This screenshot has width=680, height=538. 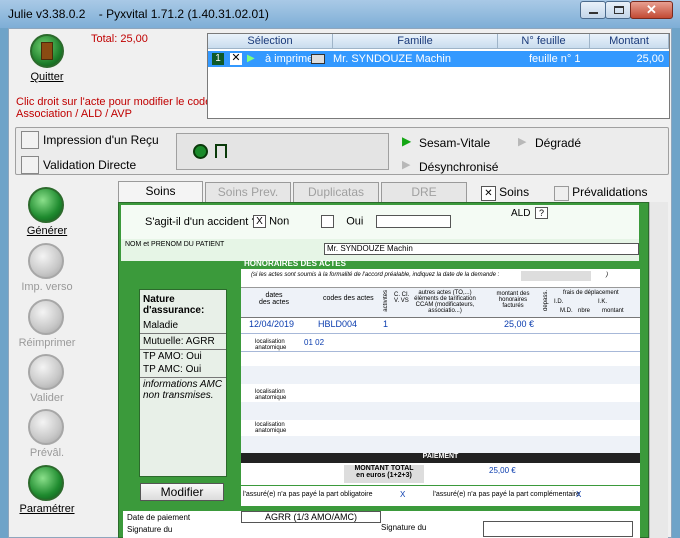 I want to click on montant-total-label: MONTANT TOTAL, so click(x=384, y=468).